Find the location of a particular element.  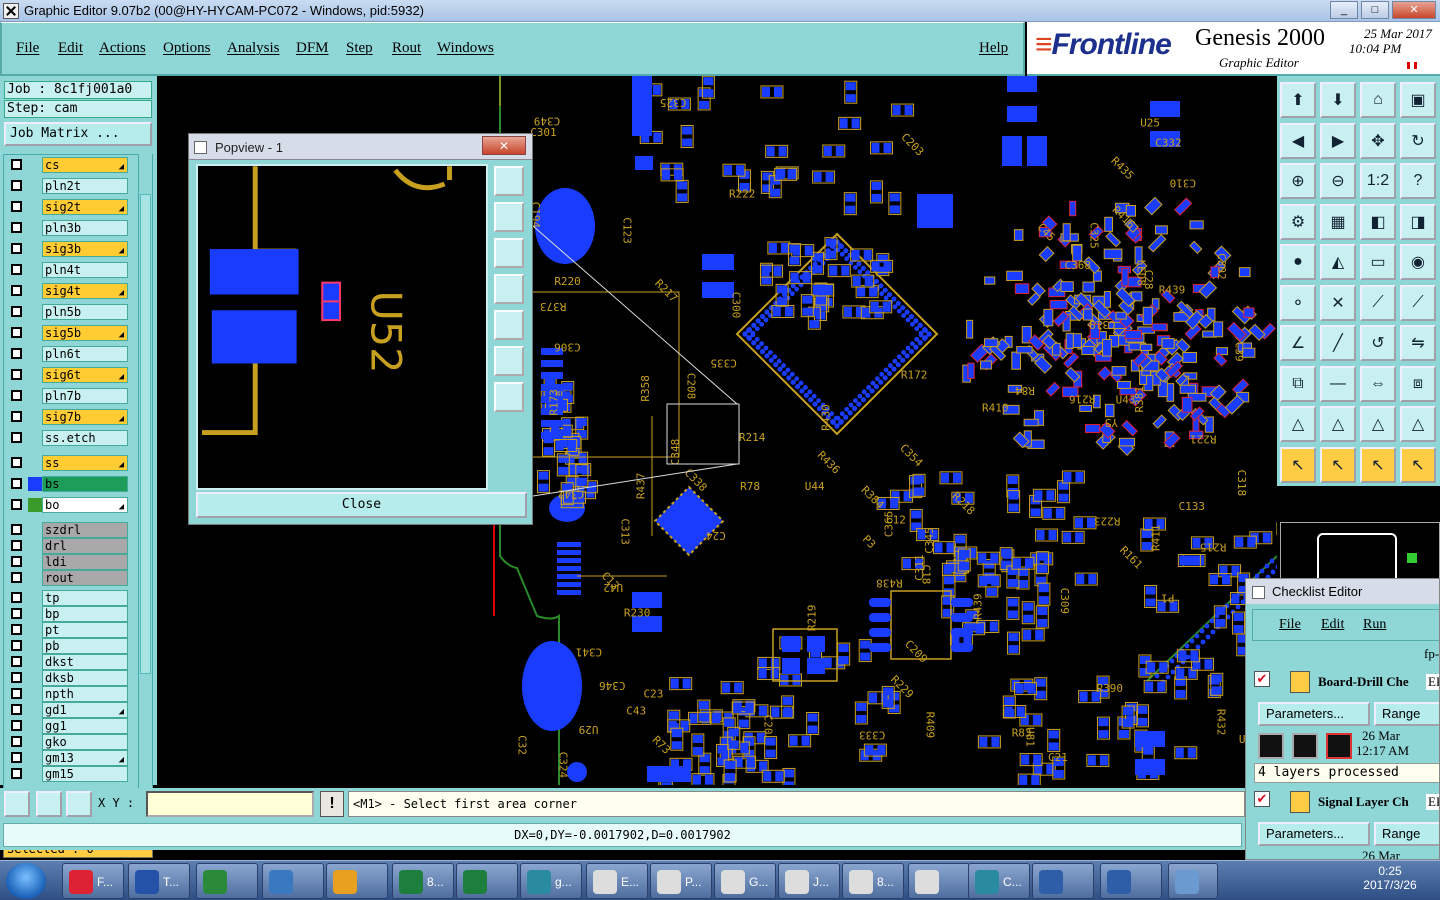

pointer-select-icon: ↖ is located at coordinates (1338, 464).